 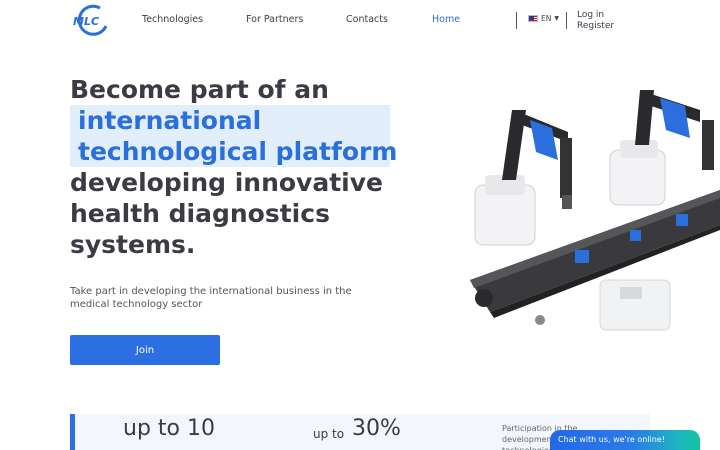 I want to click on mlc-logo: MLC, so click(x=91, y=20).